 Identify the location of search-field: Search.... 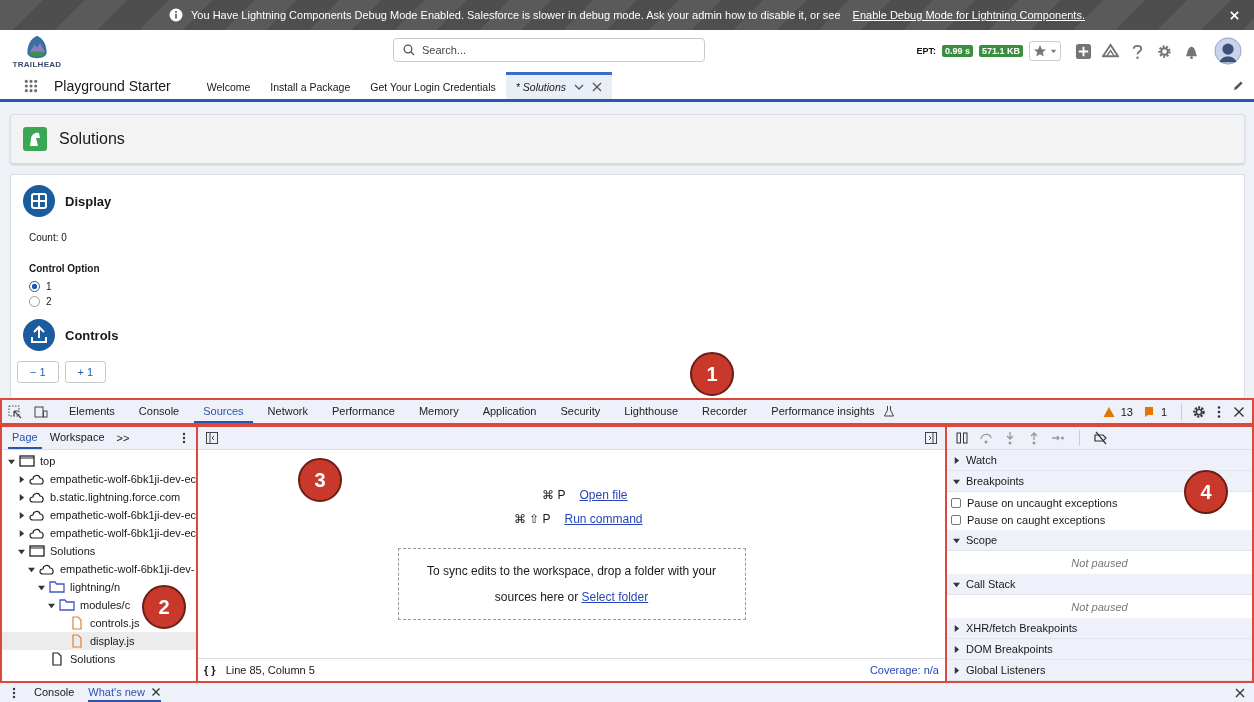
(549, 50).